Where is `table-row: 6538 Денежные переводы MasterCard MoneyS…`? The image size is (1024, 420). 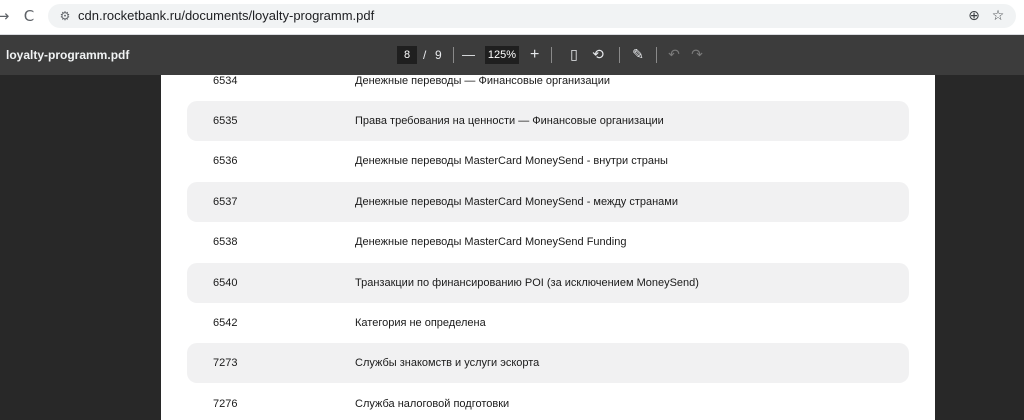
table-row: 6538 Денежные переводы MasterCard MoneyS… is located at coordinates (548, 242).